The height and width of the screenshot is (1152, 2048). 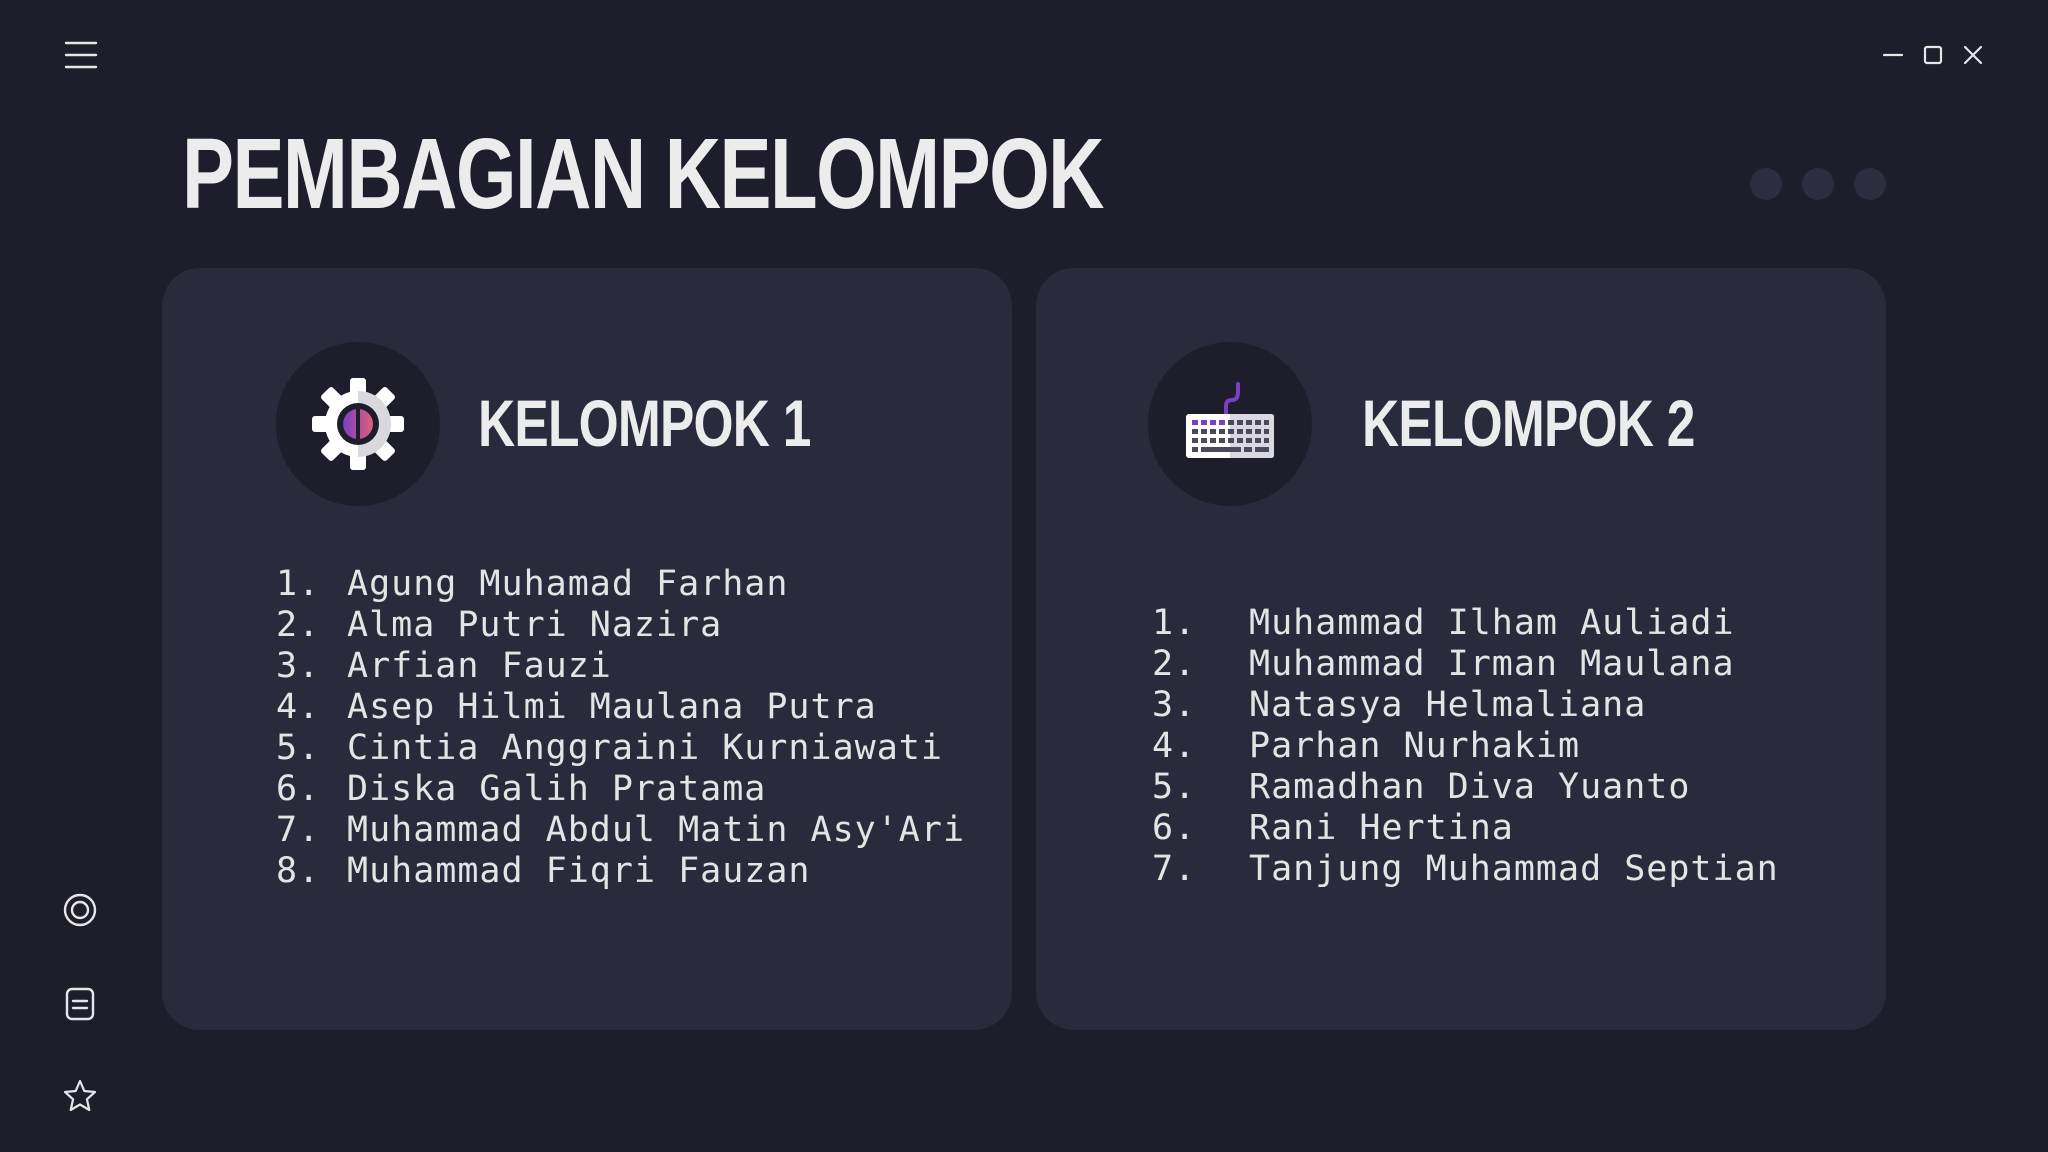 I want to click on window-controls, so click(x=1933, y=55).